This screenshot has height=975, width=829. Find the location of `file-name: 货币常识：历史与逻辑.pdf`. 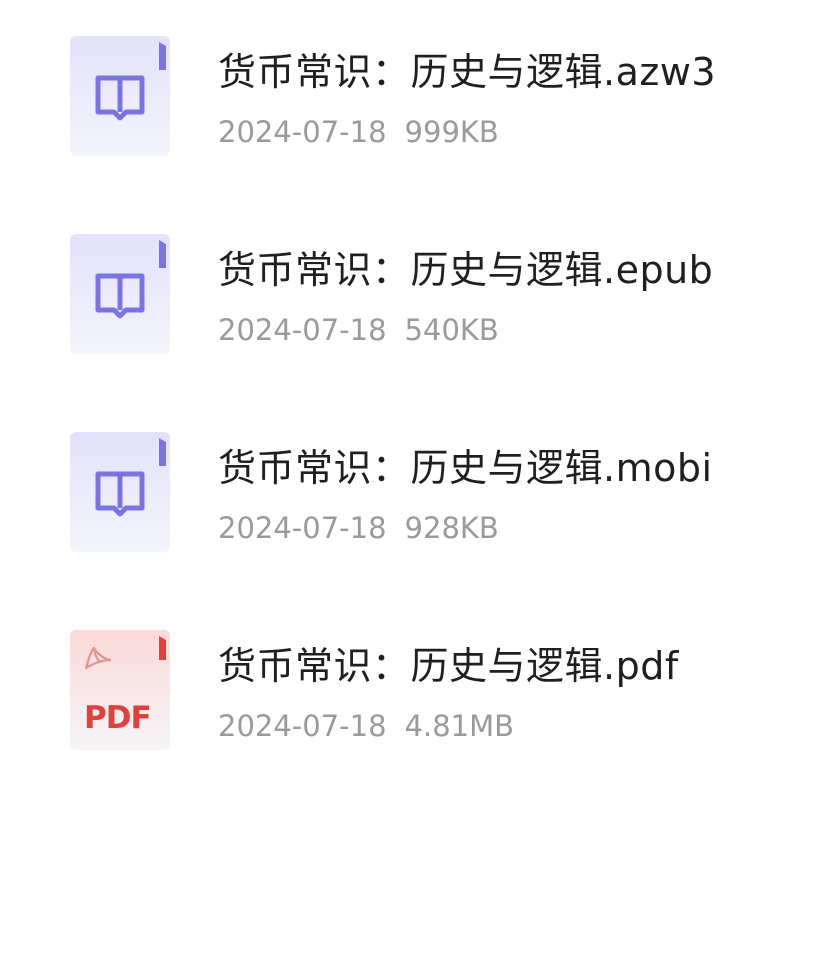

file-name: 货币常识：历史与逻辑.pdf is located at coordinates (448, 666).